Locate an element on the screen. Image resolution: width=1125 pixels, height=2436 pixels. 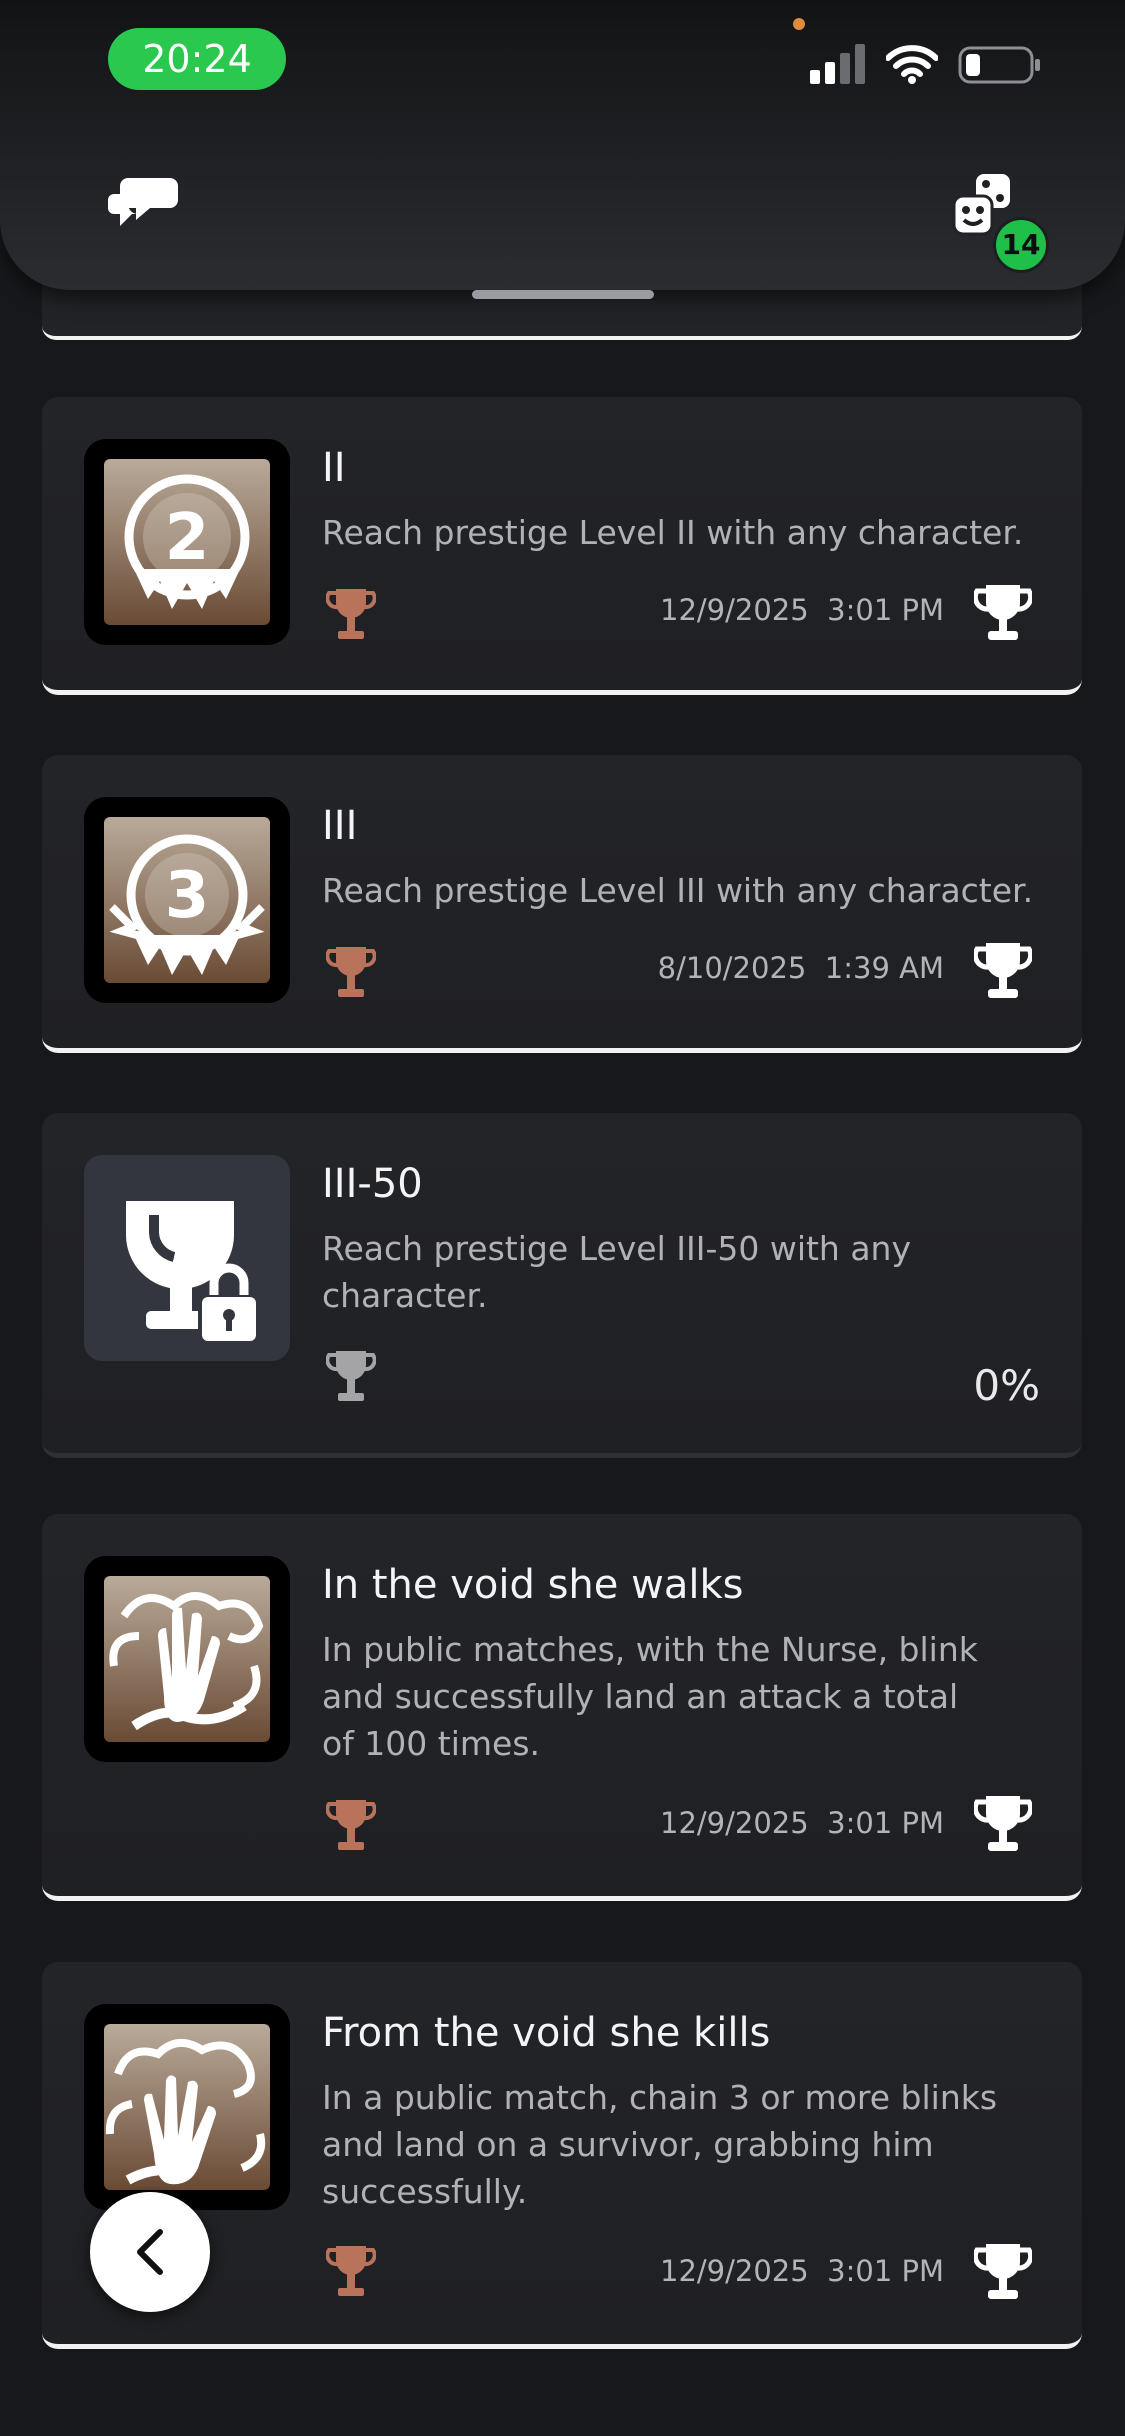
cellular-signal-icon is located at coordinates (837, 64).